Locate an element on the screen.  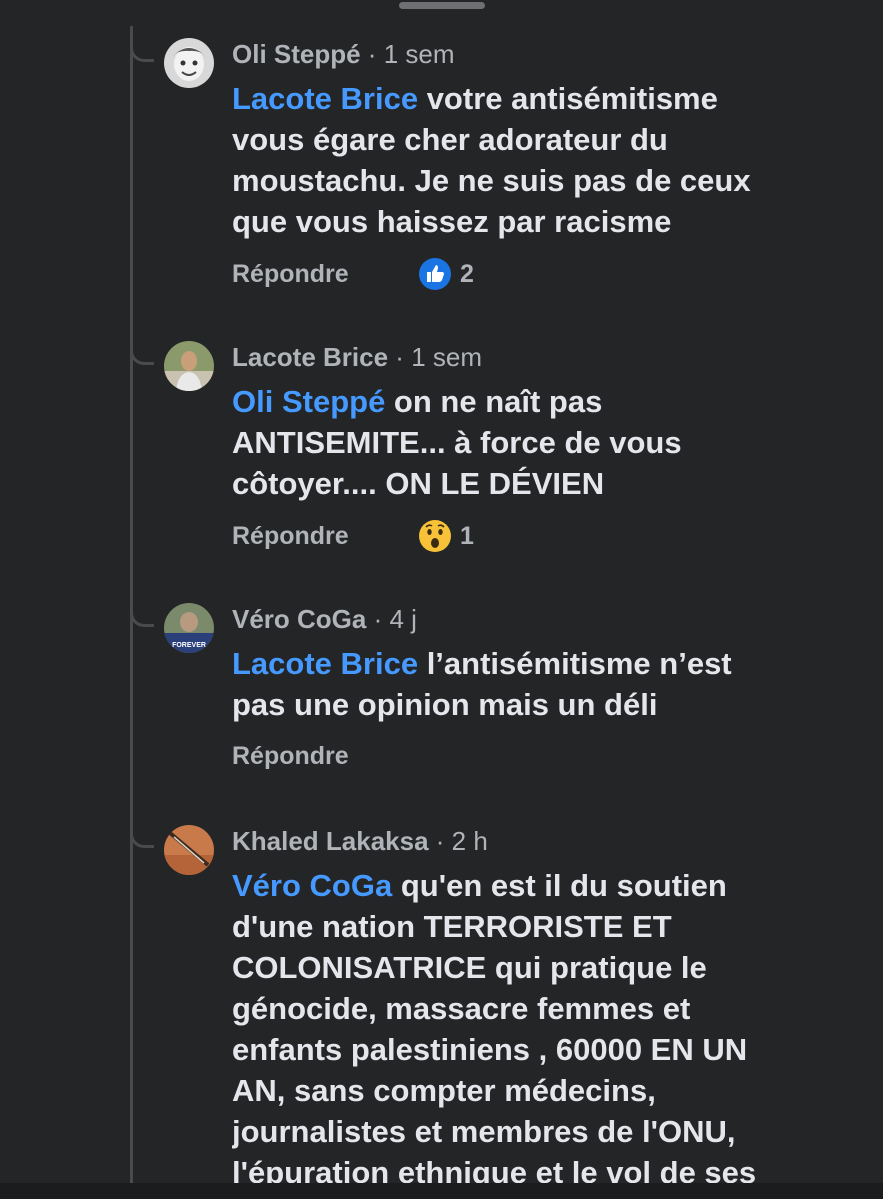
avatar: FOREVER is located at coordinates (189, 628).